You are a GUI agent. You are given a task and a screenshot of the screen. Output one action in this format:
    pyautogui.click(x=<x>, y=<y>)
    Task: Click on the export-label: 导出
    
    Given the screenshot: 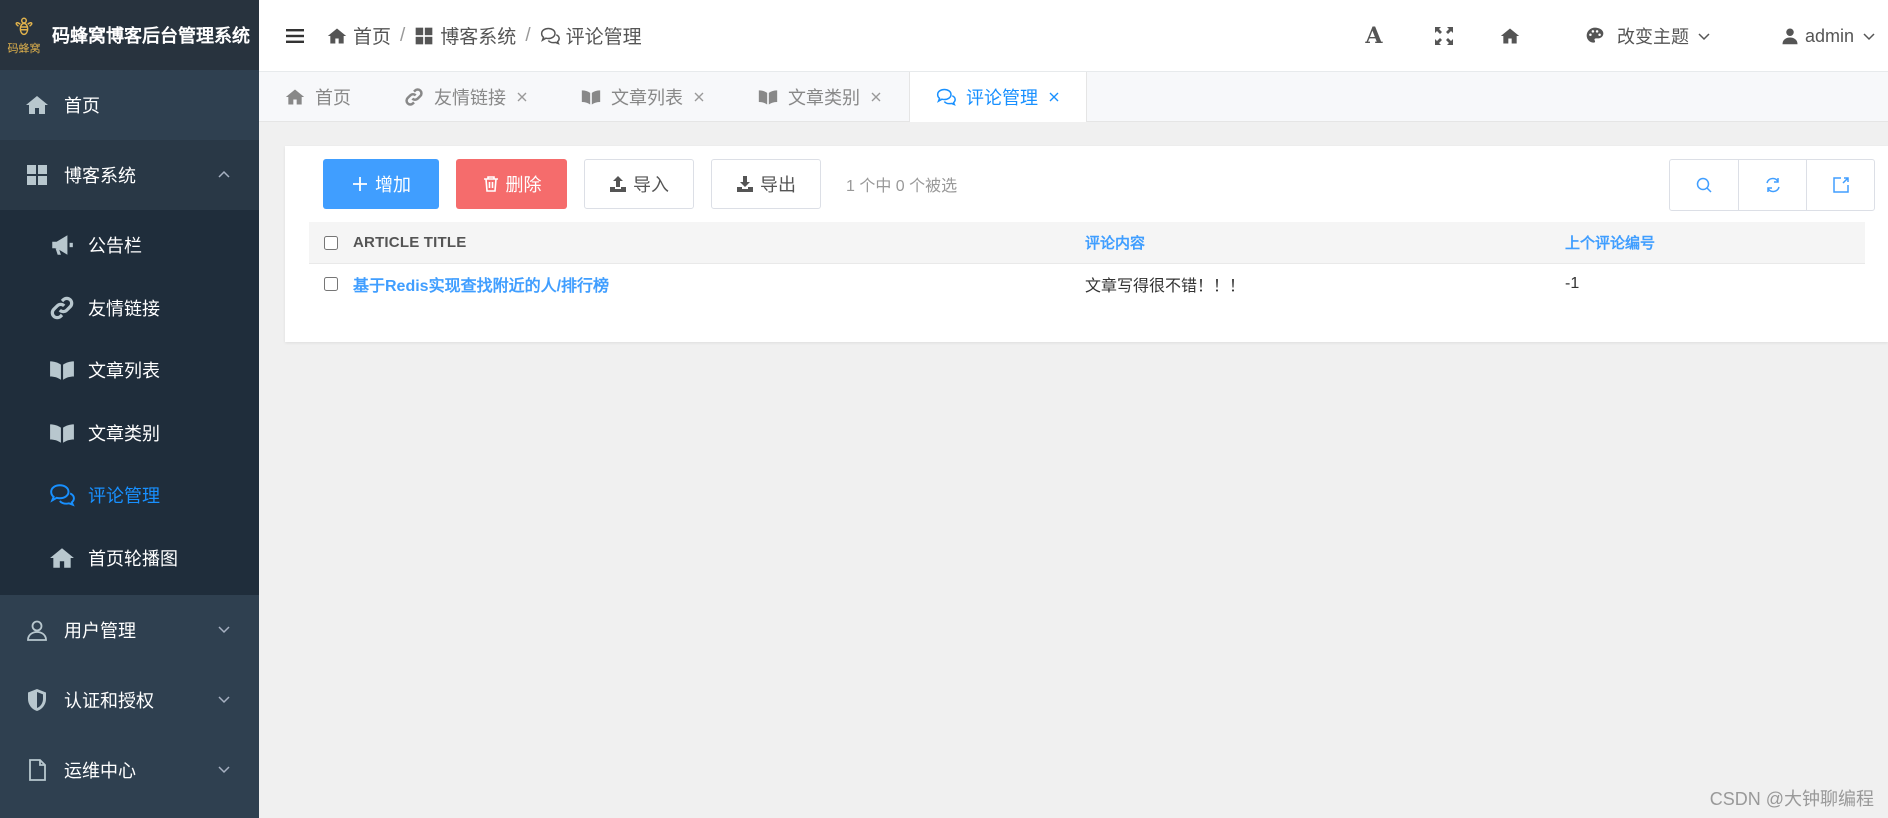 What is the action you would take?
    pyautogui.click(x=778, y=185)
    